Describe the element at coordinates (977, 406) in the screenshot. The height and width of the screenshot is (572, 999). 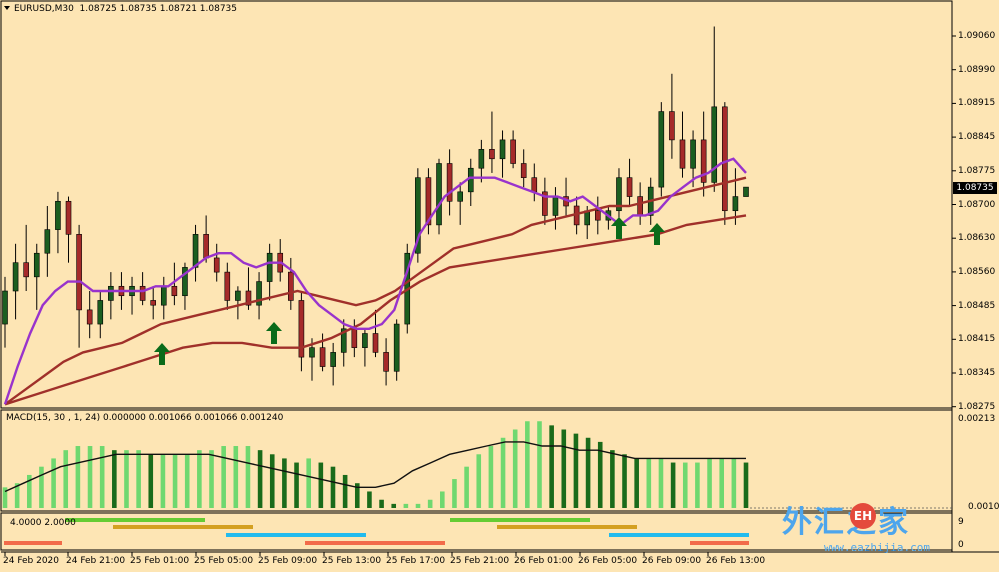
I see `y-tick-label: 1.08275` at that location.